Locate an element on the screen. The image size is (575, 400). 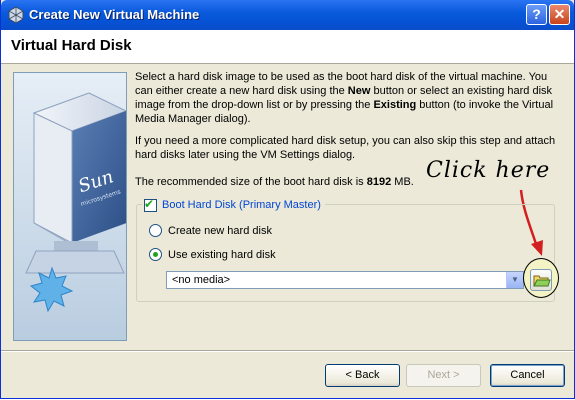
back-button: < Back is located at coordinates (362, 375).